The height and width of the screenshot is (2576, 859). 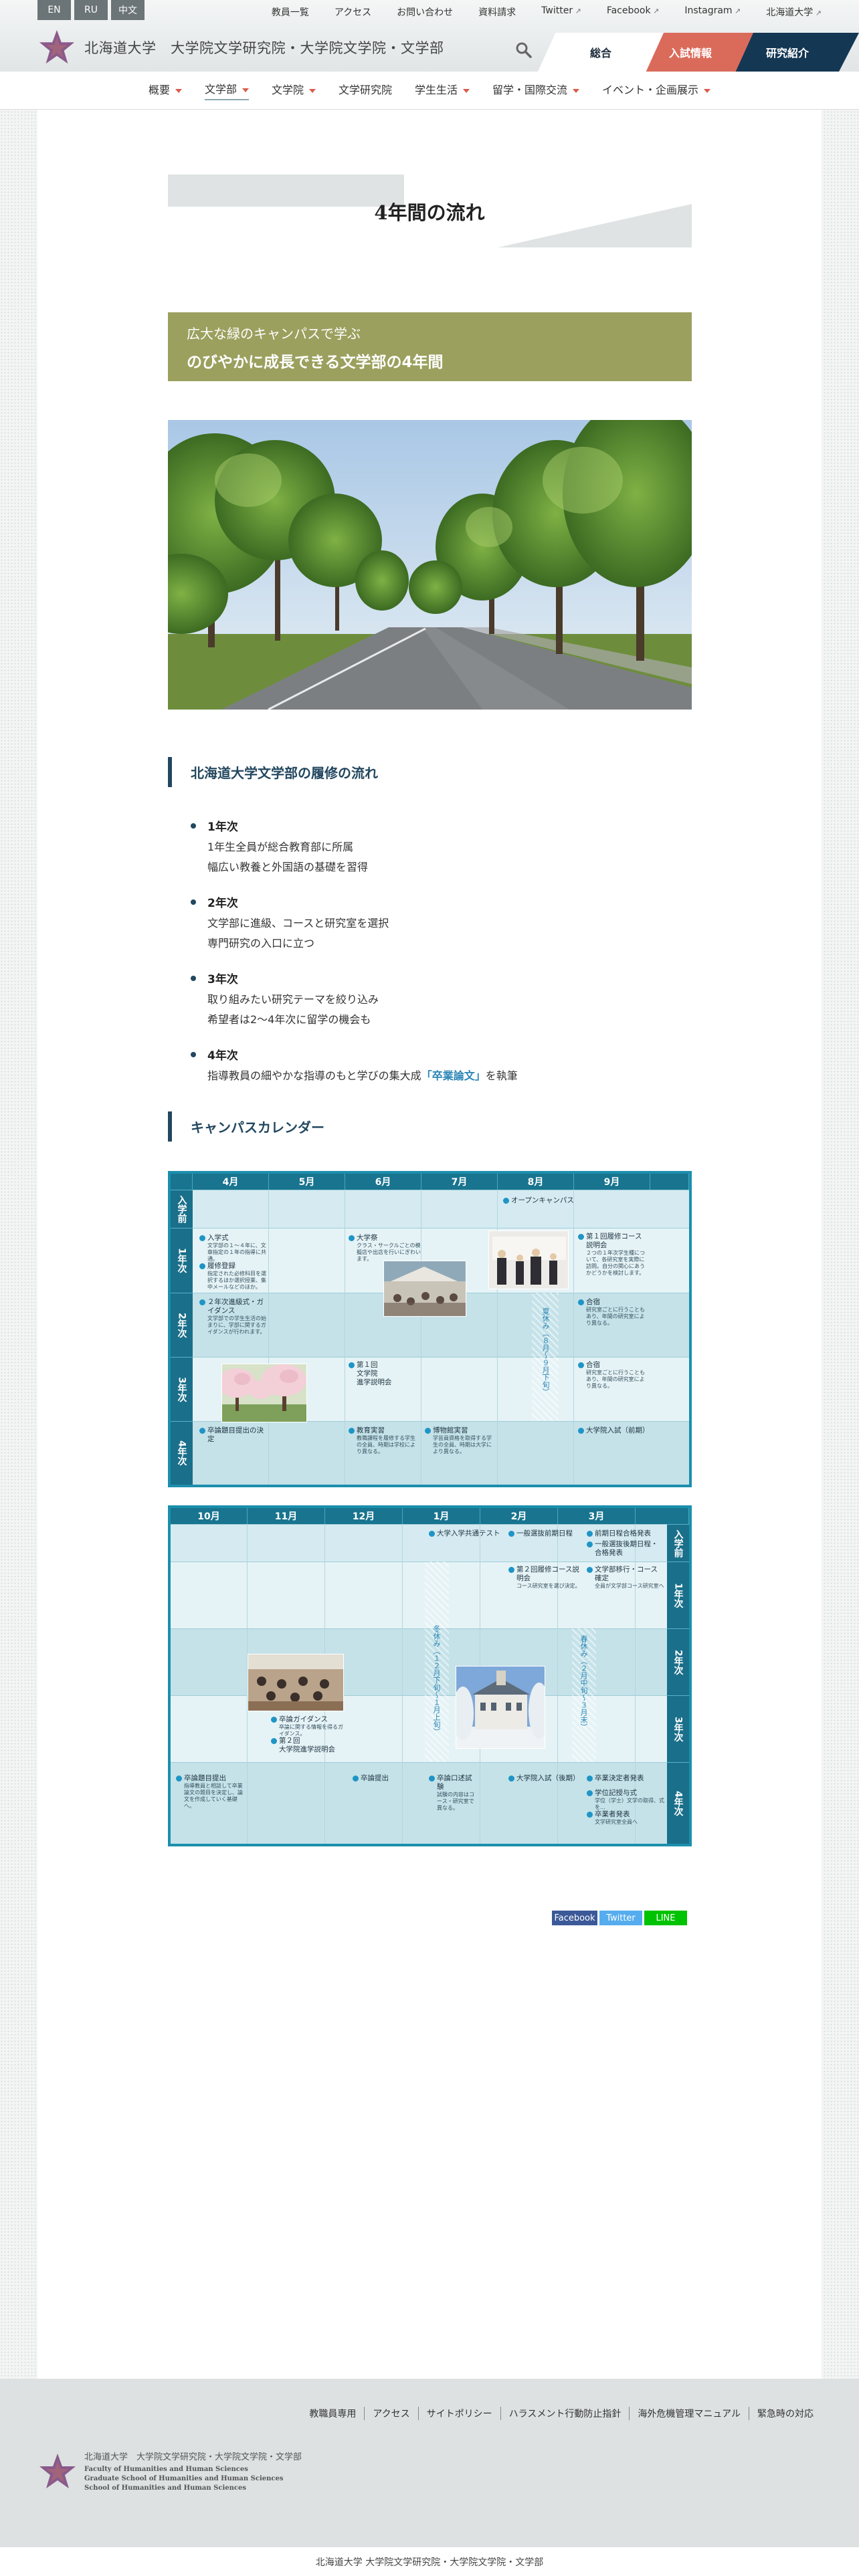 I want to click on event-text: 文学部移行・コース確定, so click(x=627, y=1574).